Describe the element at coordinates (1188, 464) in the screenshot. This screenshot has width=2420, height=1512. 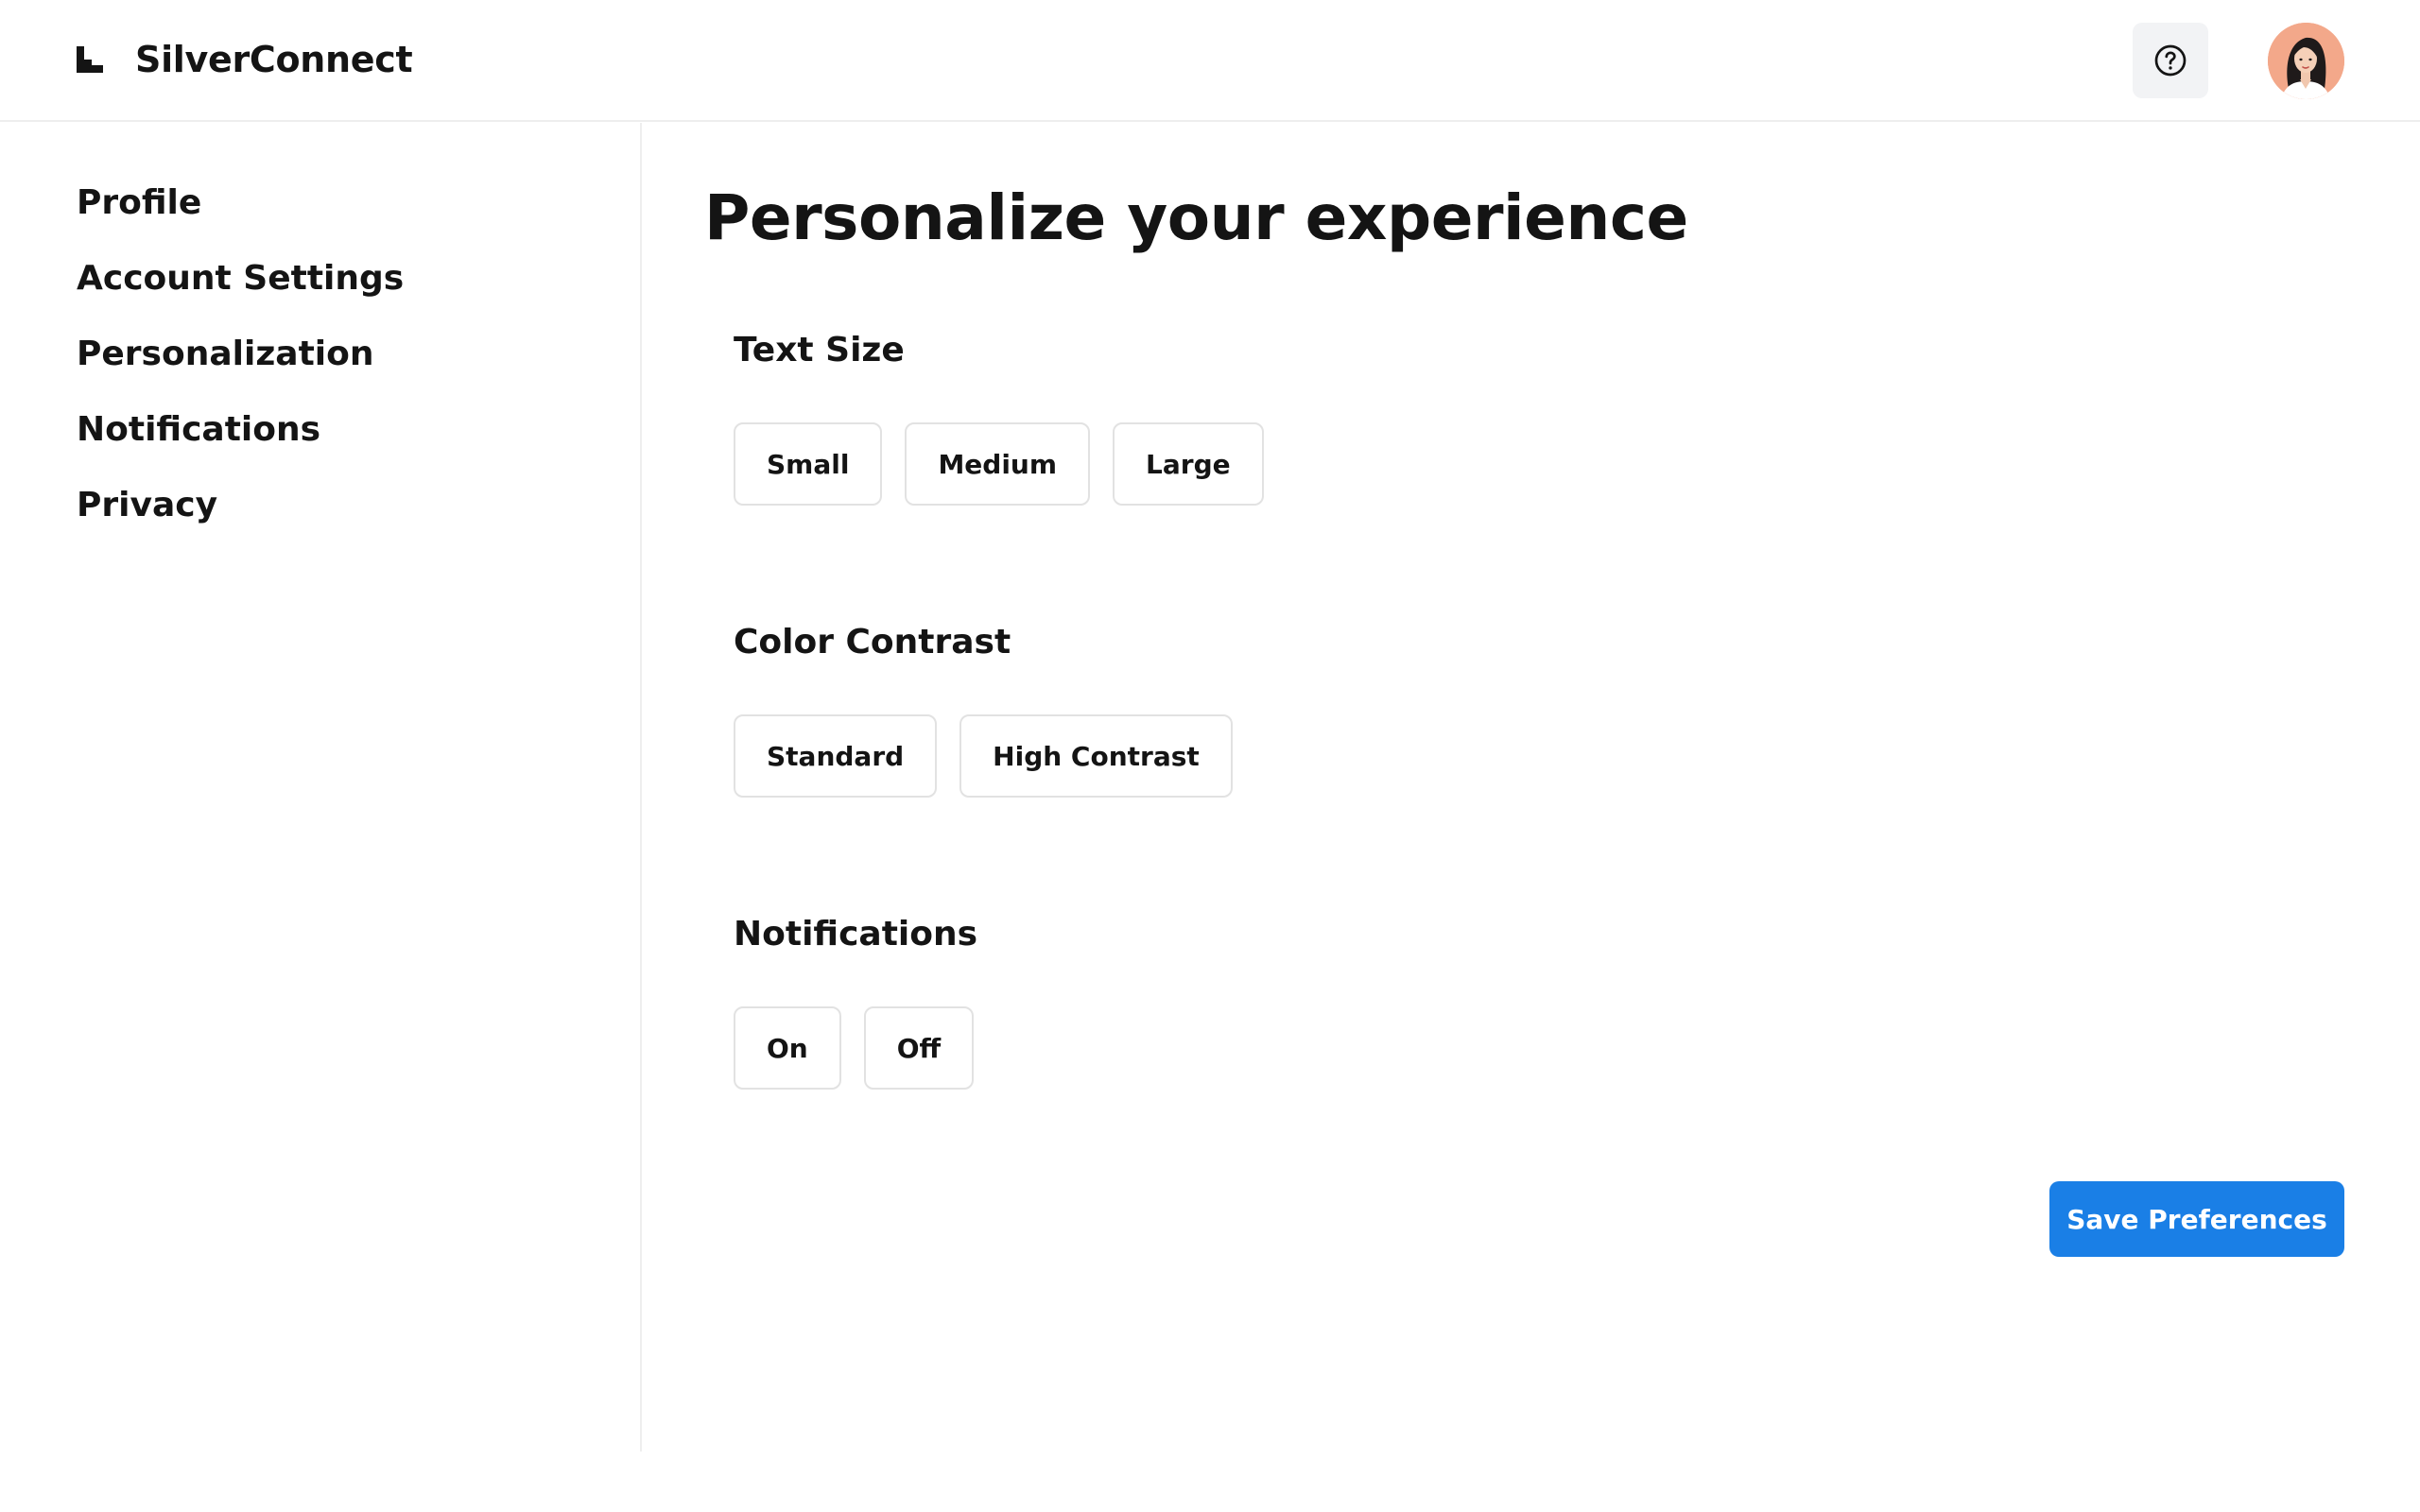
I see `text-size-large-button: Large` at that location.